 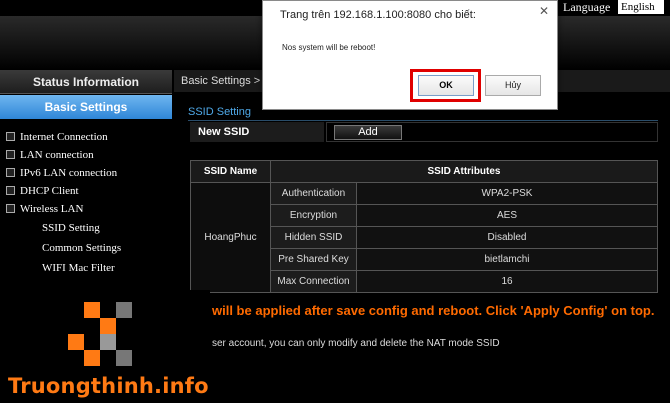 What do you see at coordinates (313, 259) in the screenshot?
I see `attr-key: Pre Shared Key` at bounding box center [313, 259].